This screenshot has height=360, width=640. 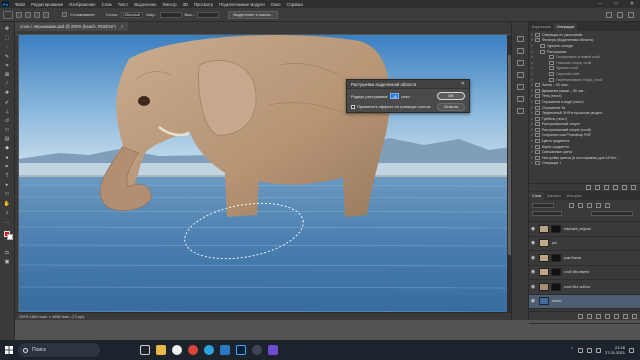 I want to click on menu-window: Окно, so click(x=276, y=4).